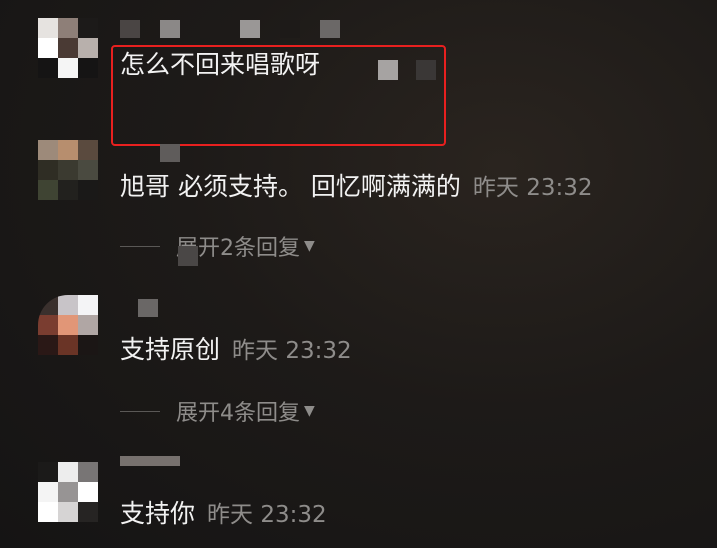 This screenshot has width=717, height=548. I want to click on comment-text: 支持你 昨天 23:32, so click(223, 514).